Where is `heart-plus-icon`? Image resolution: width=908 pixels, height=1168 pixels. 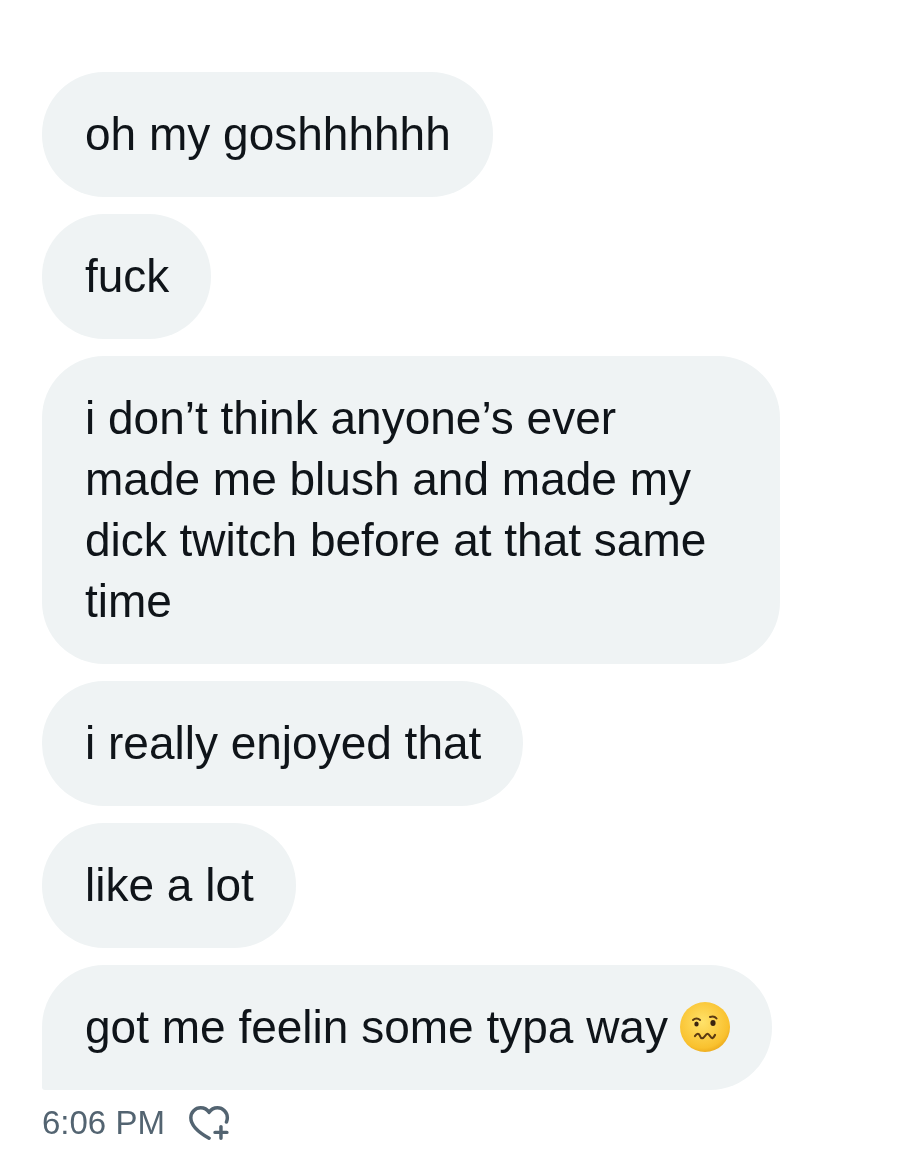 heart-plus-icon is located at coordinates (209, 1123).